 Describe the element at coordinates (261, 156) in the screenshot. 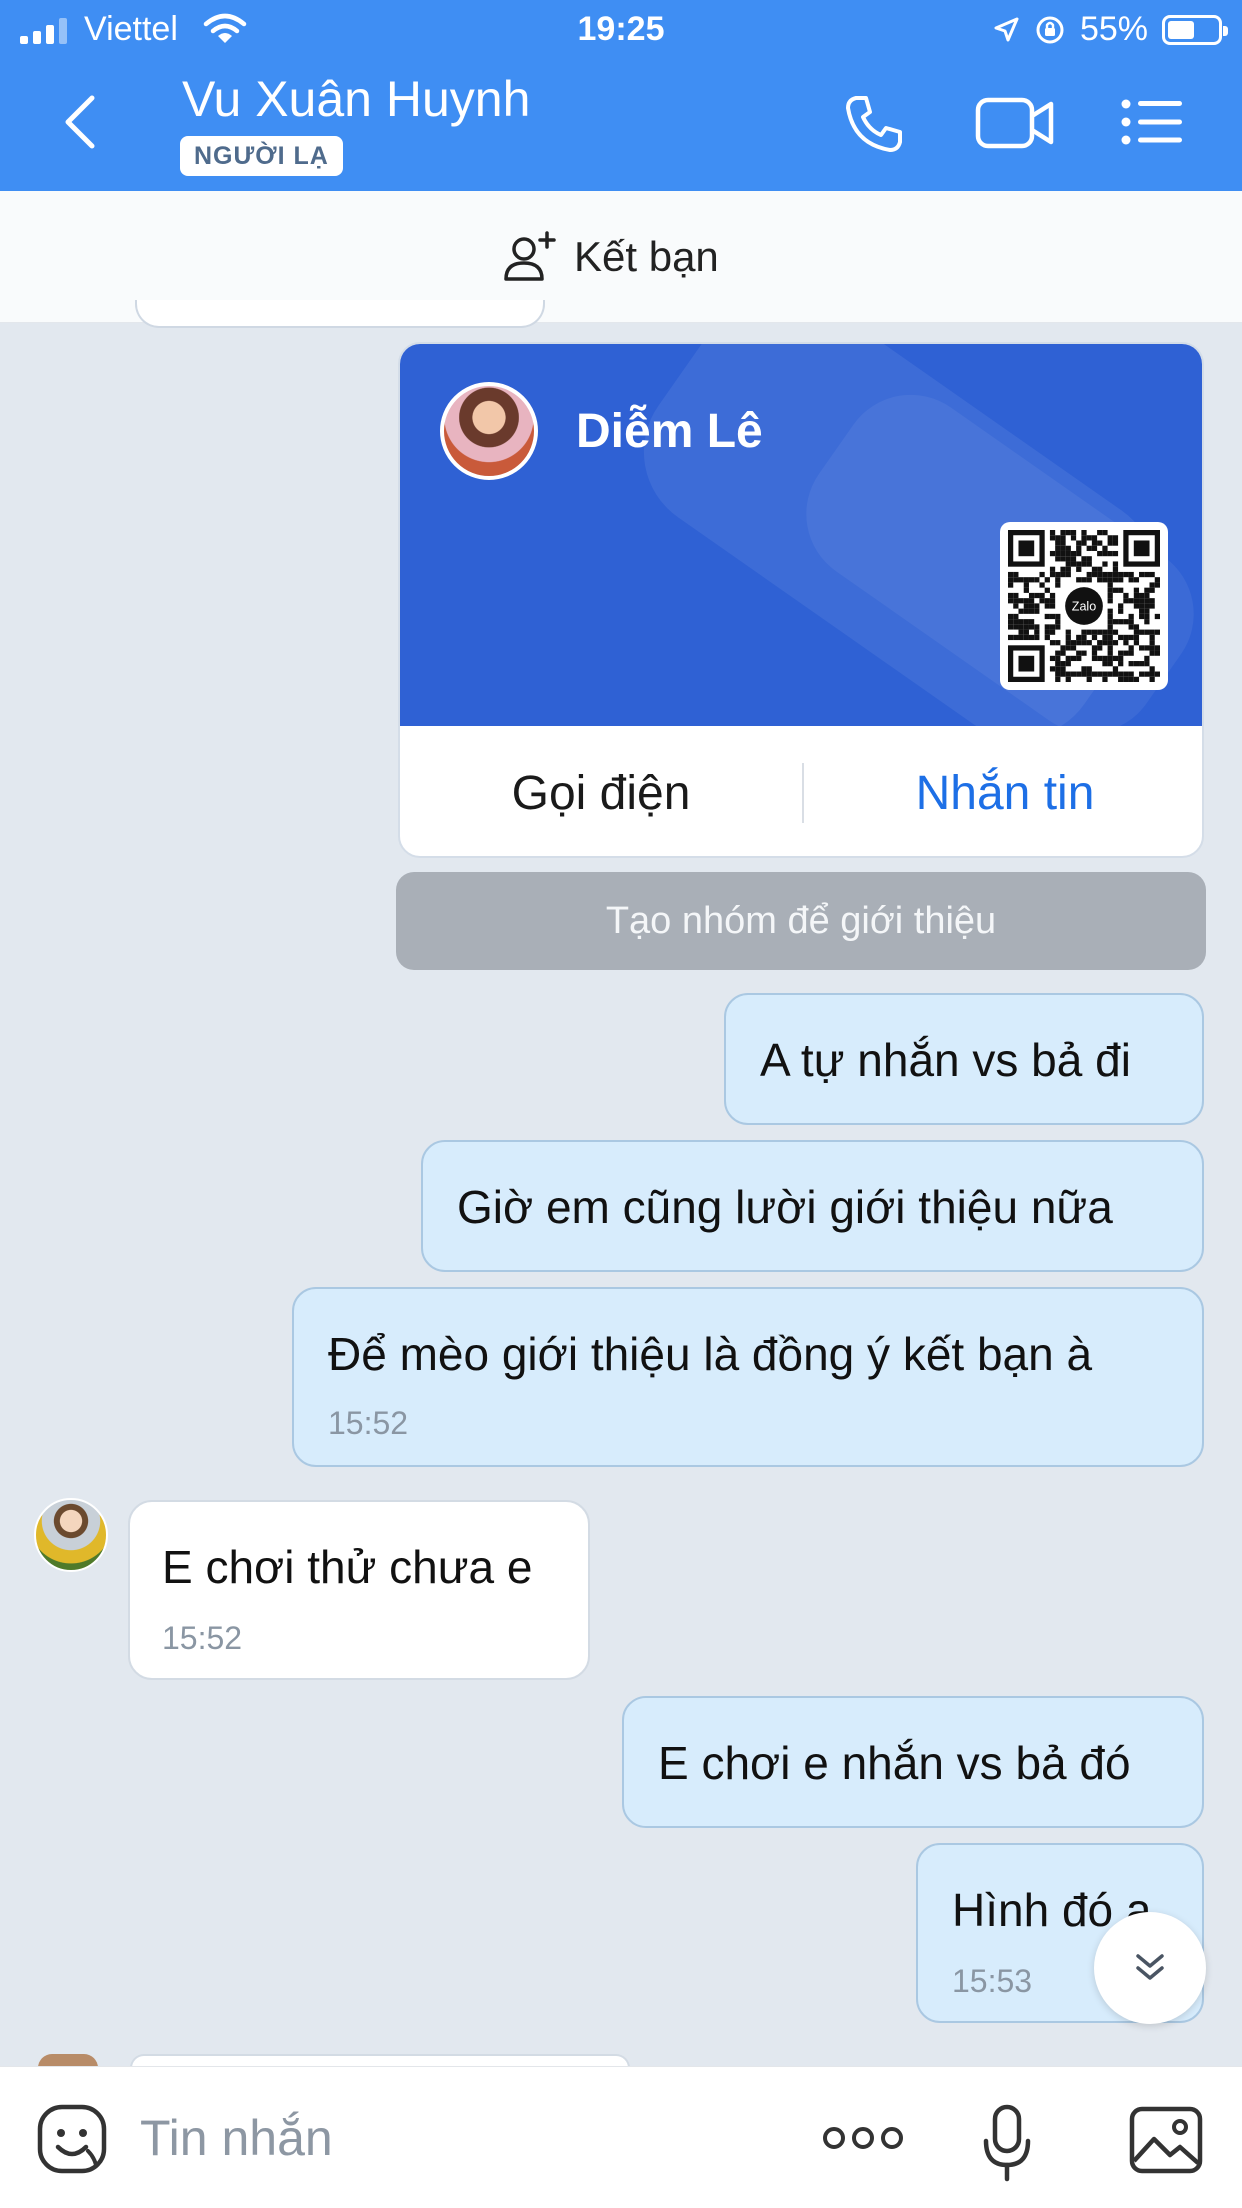

I see `stranger-badge: NGƯỜI LẠ` at that location.